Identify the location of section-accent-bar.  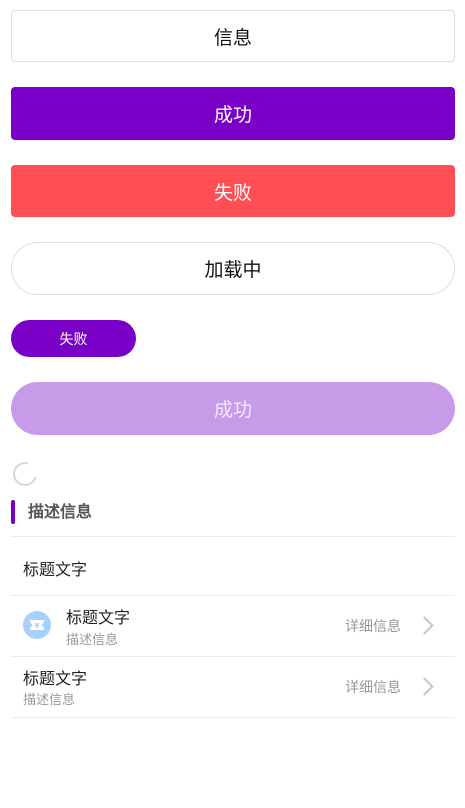
(13, 512).